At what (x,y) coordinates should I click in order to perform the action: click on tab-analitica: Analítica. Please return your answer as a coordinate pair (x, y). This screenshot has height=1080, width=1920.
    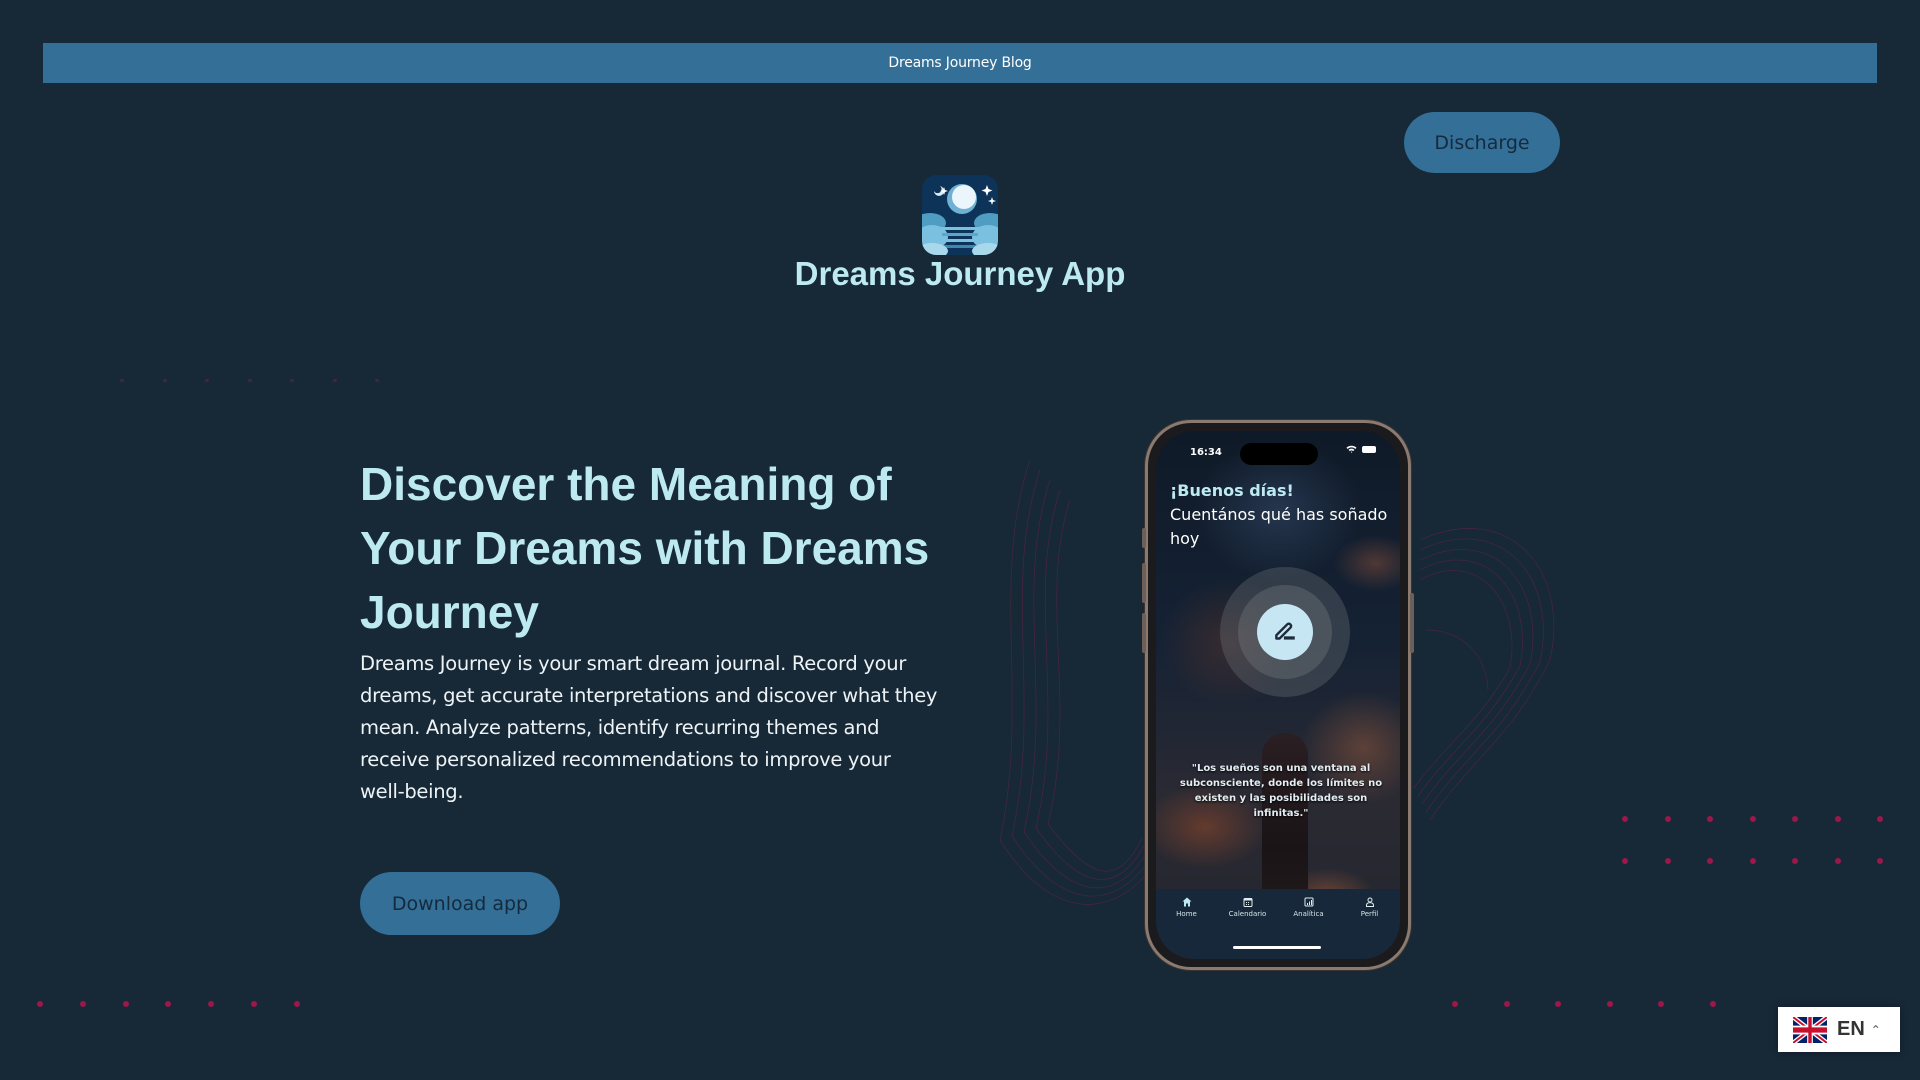
    Looking at the image, I should click on (1309, 928).